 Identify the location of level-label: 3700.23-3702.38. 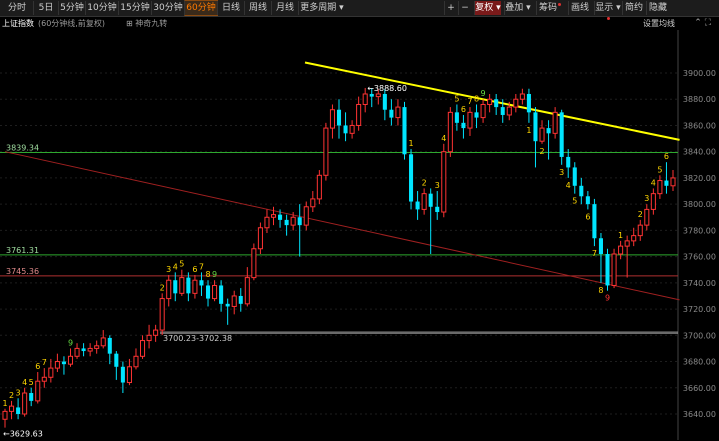
(197, 338).